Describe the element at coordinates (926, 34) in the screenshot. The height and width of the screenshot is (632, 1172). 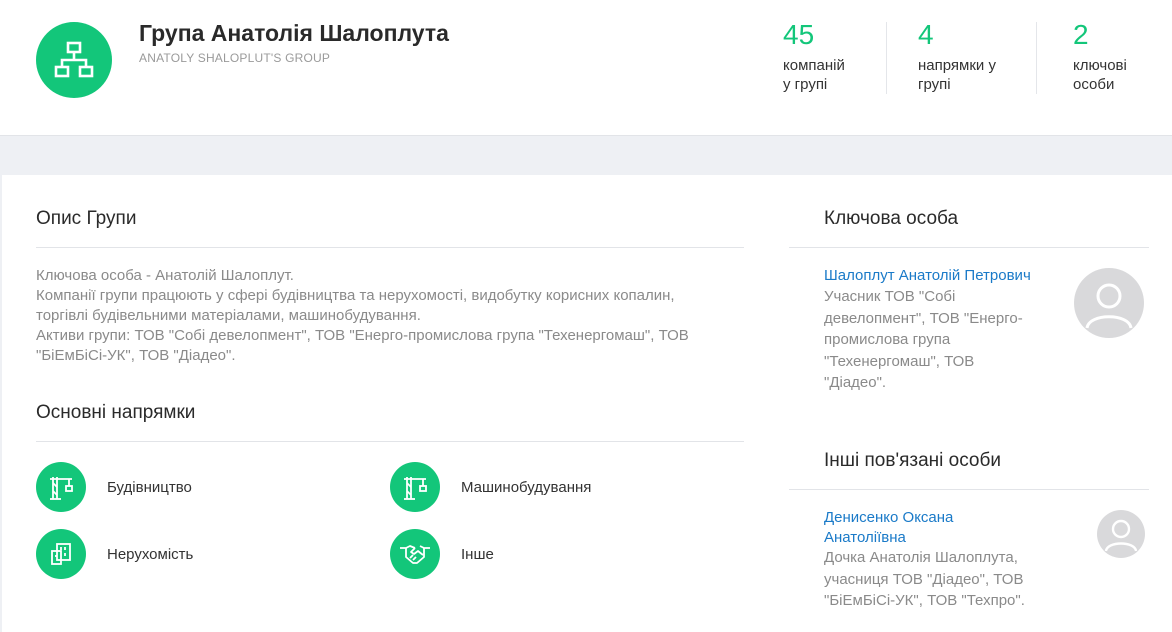
I see `stat-value: 4` at that location.